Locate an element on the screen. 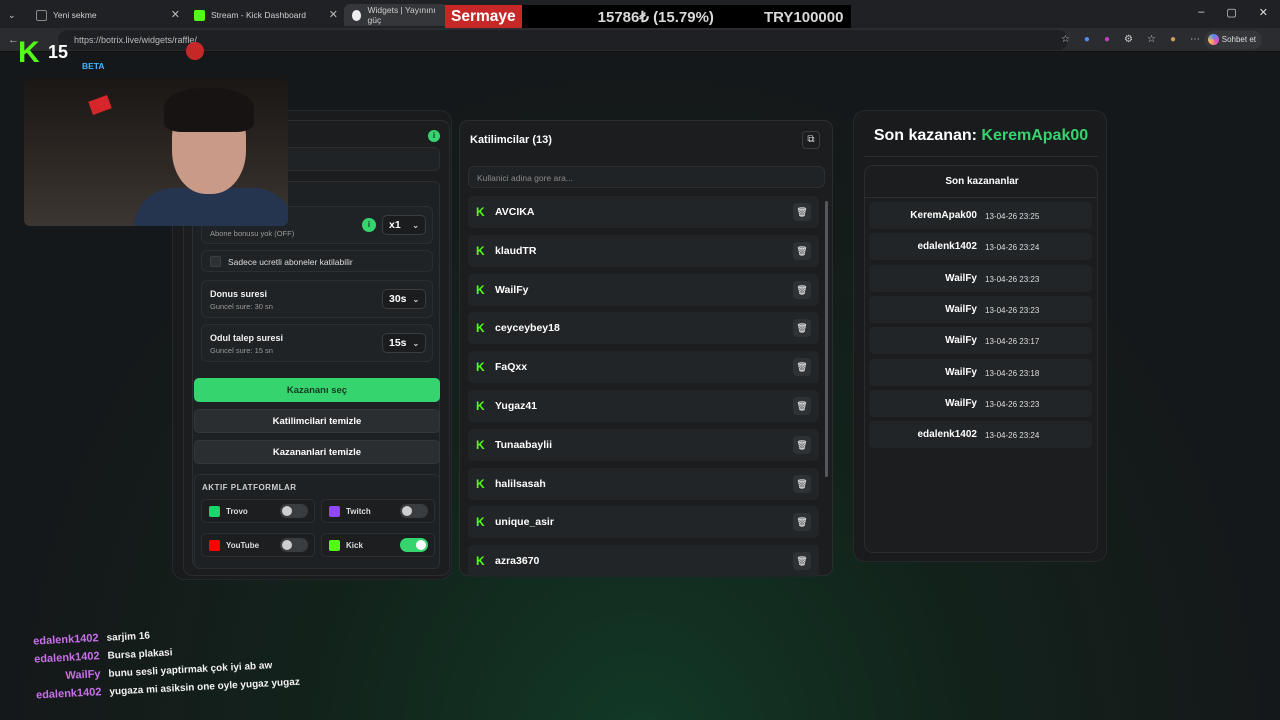 The width and height of the screenshot is (1280, 720). tab-widgets: Widgets | Yayınını güç is located at coordinates (396, 15).